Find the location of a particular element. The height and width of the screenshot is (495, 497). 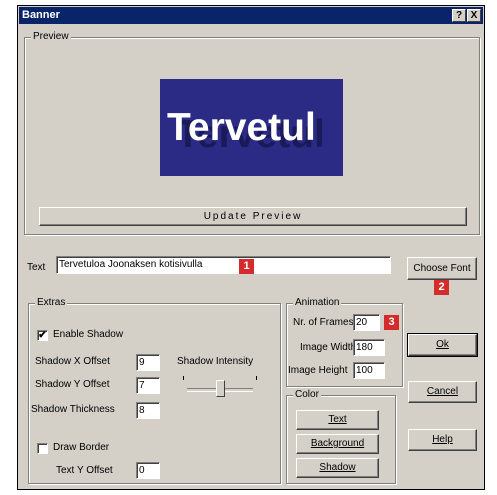

extras-legend: Extras is located at coordinates (51, 303).